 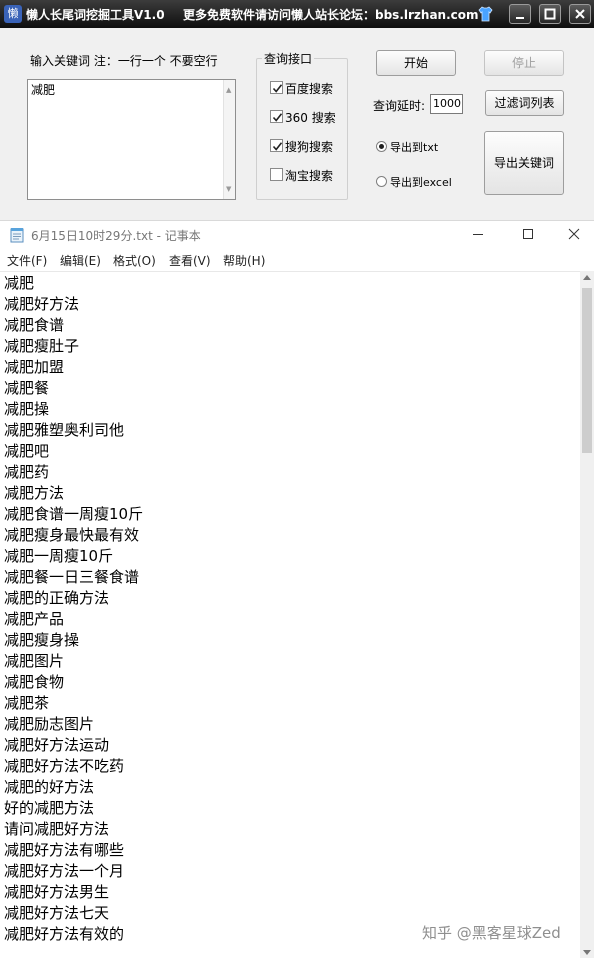 I want to click on text-line: 减肥方法, so click(x=34, y=493).